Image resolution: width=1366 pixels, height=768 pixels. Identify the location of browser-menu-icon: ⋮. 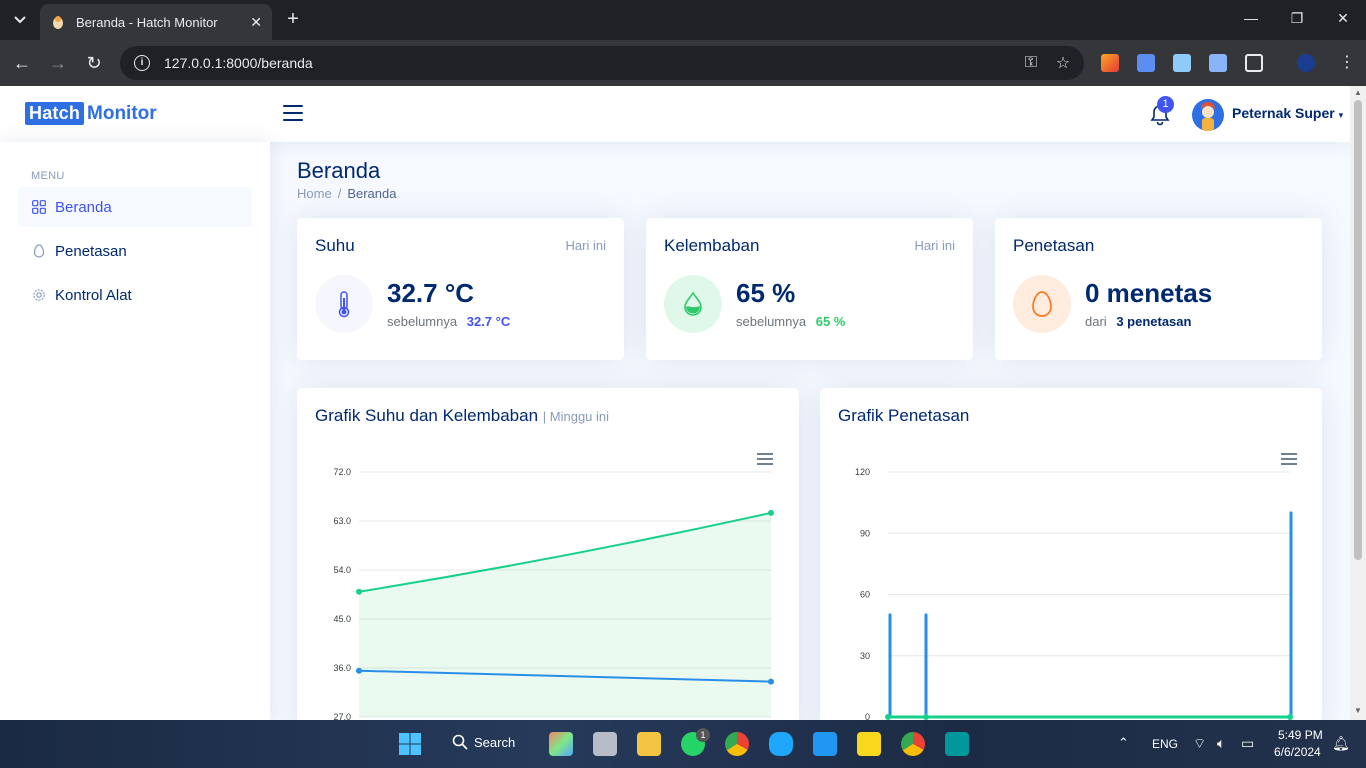
(1347, 63).